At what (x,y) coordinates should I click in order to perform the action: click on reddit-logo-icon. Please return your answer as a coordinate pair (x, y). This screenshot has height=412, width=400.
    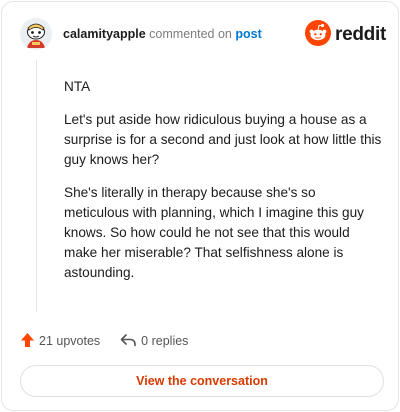
    Looking at the image, I should click on (318, 35).